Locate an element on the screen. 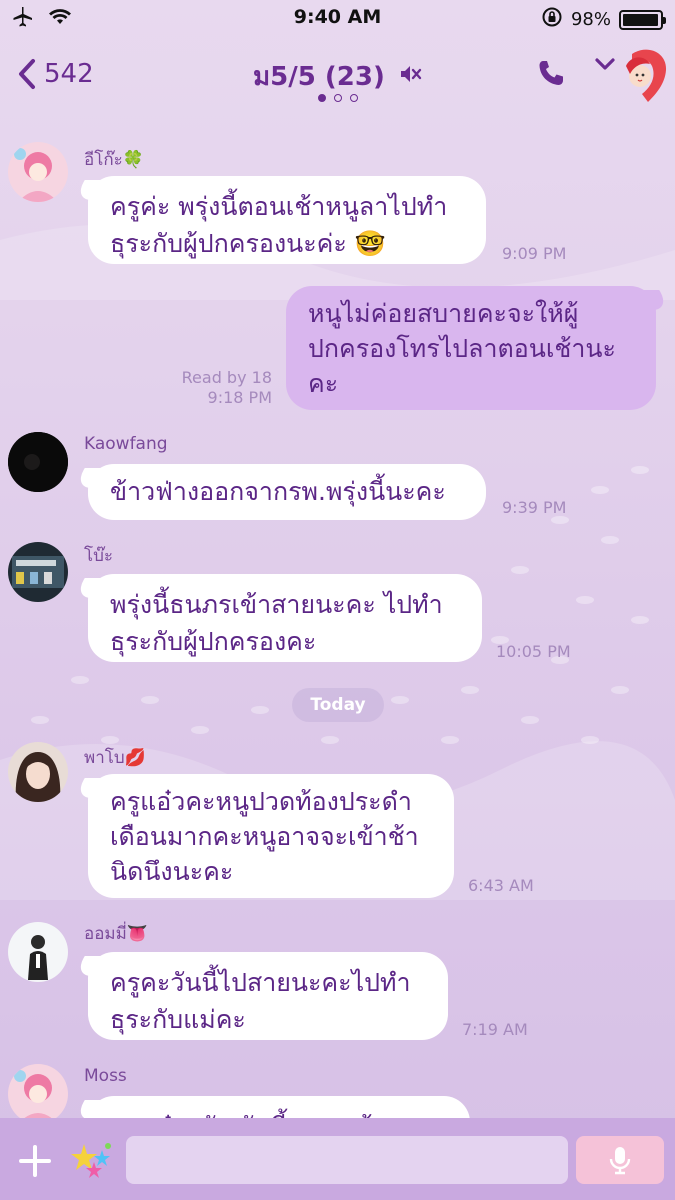 Image resolution: width=675 pixels, height=1200 pixels. message-bubble: ข้าวฟ่างออกจากรพ.พรุ่งนี้นะคะ is located at coordinates (287, 492).